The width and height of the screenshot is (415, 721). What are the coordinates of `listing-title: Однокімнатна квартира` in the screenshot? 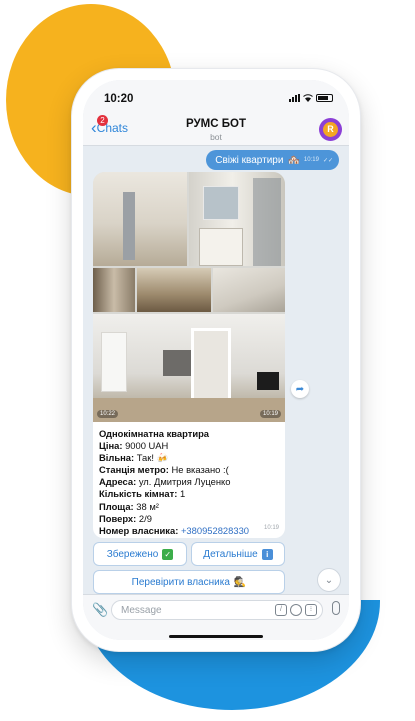 It's located at (154, 433).